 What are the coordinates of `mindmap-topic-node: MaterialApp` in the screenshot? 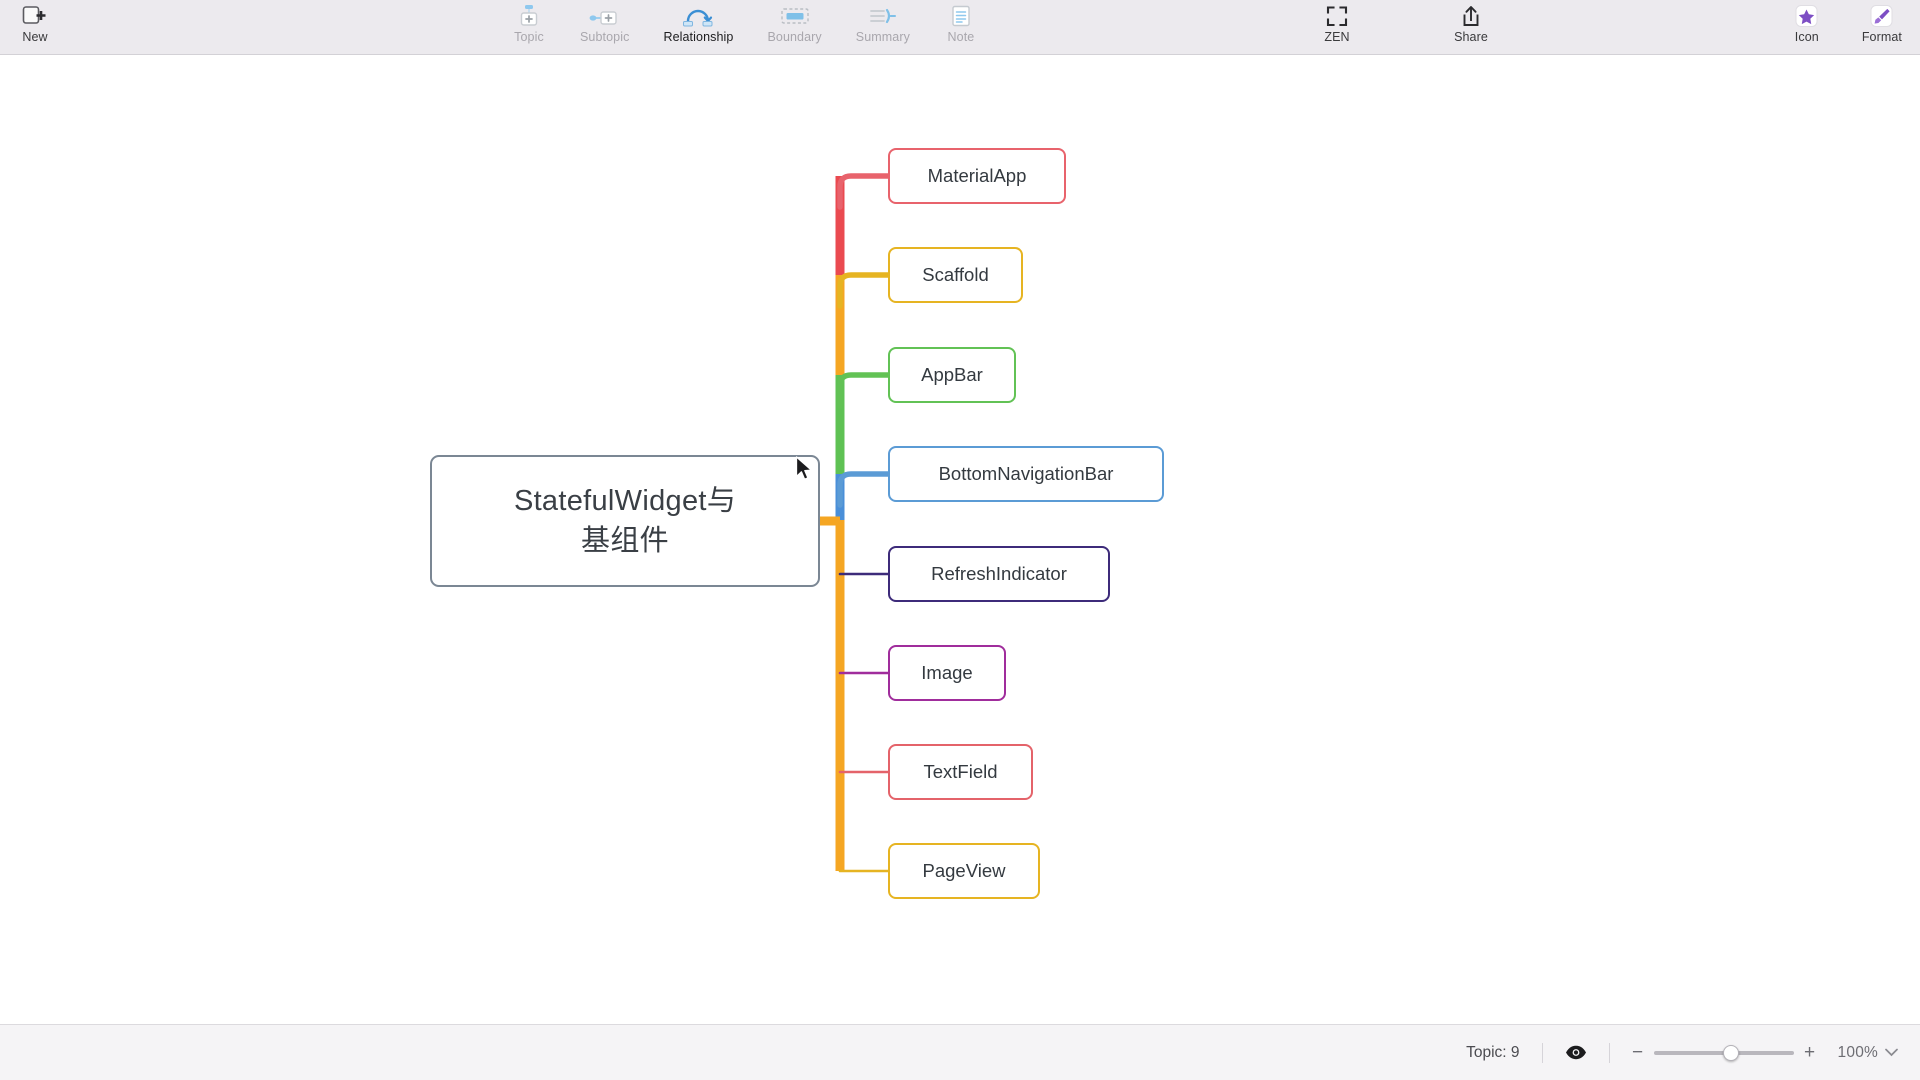 It's located at (977, 176).